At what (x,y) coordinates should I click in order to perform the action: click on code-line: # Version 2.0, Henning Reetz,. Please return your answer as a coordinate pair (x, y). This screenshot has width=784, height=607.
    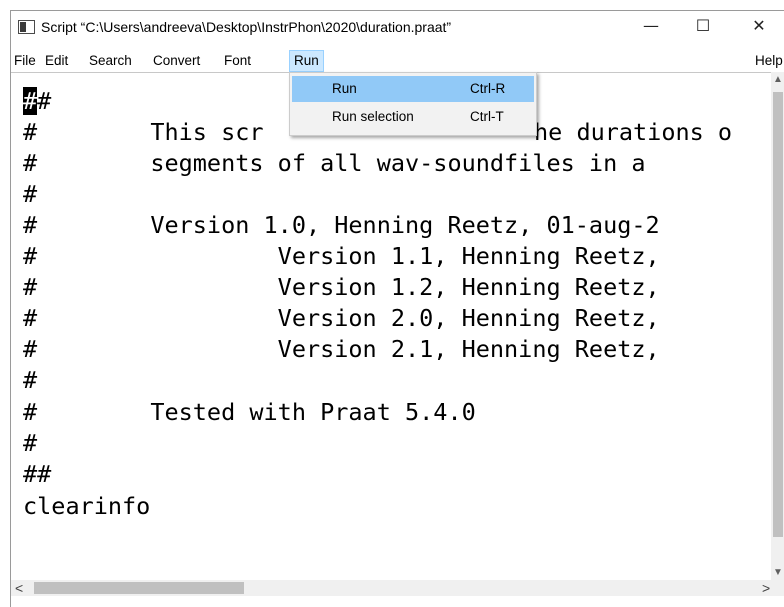
    Looking at the image, I should click on (341, 318).